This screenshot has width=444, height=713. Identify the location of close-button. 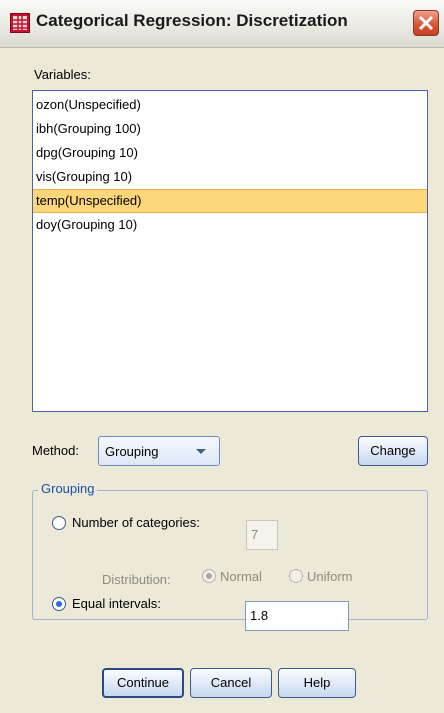
(426, 23).